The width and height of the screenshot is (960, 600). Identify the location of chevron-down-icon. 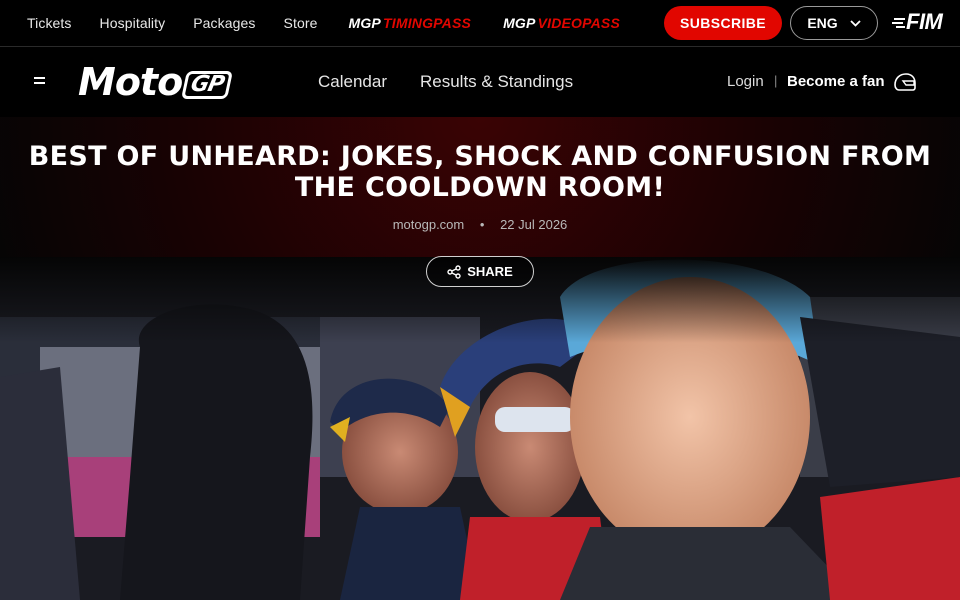
(855, 23).